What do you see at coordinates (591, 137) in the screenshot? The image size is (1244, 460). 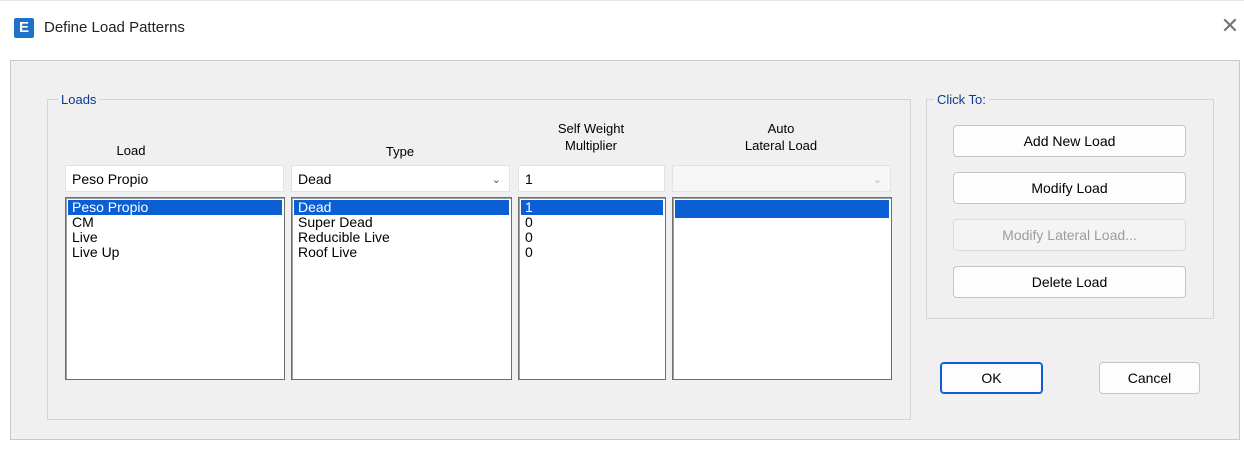 I see `column-header-self-weight: Self Weight Multiplier` at bounding box center [591, 137].